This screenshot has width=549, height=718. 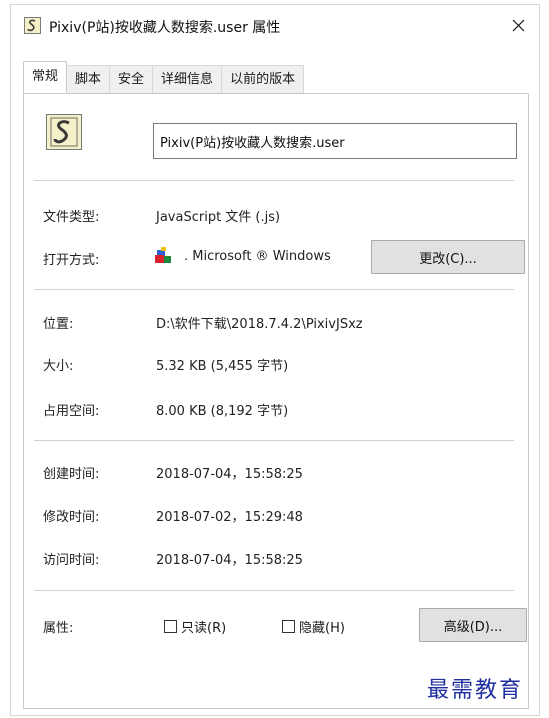 I want to click on file-type-label: 文件类型:, so click(x=71, y=217).